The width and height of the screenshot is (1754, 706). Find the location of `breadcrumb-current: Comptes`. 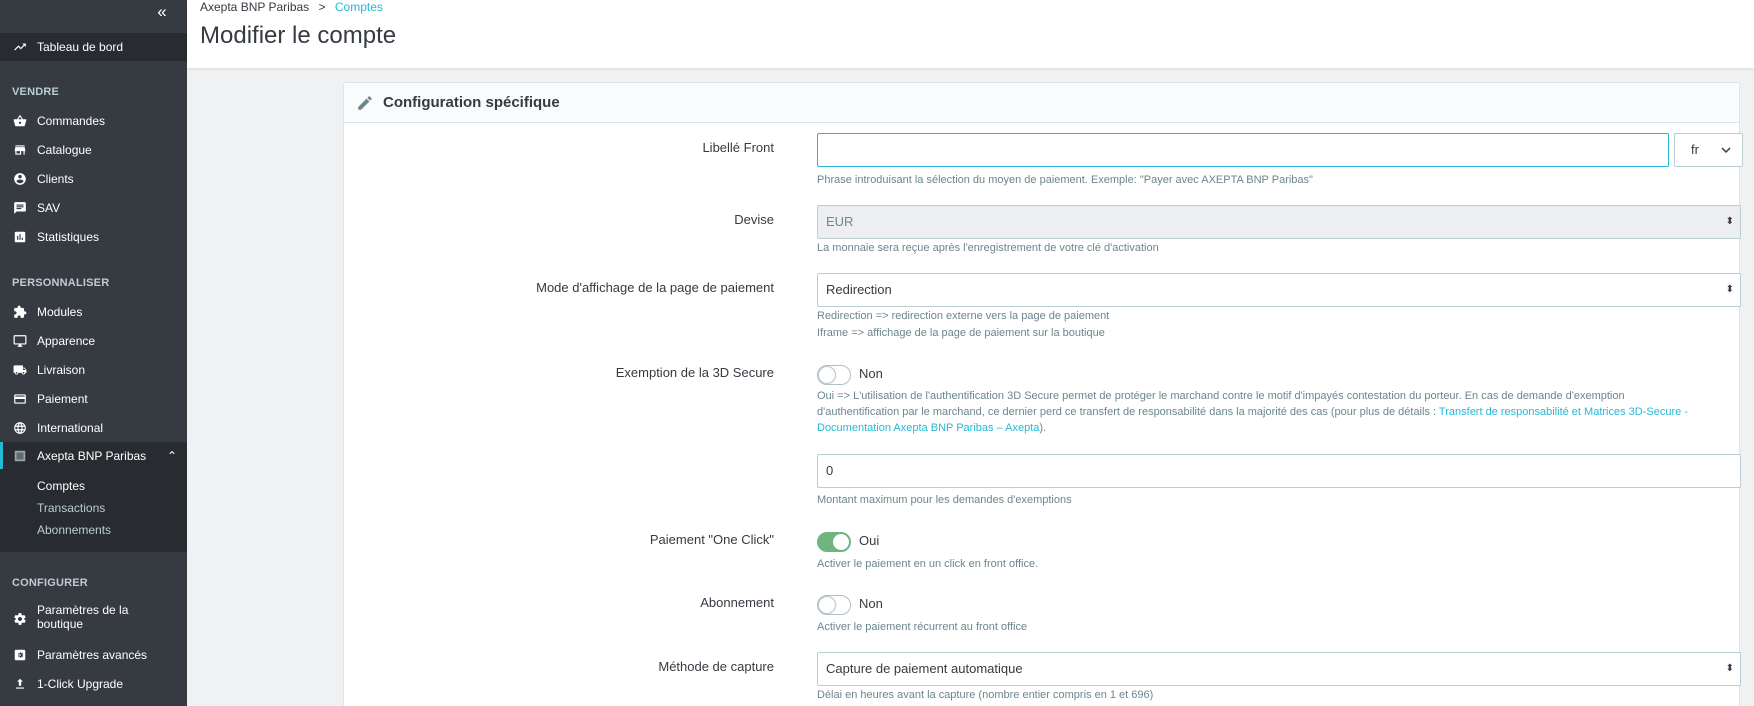

breadcrumb-current: Comptes is located at coordinates (359, 7).